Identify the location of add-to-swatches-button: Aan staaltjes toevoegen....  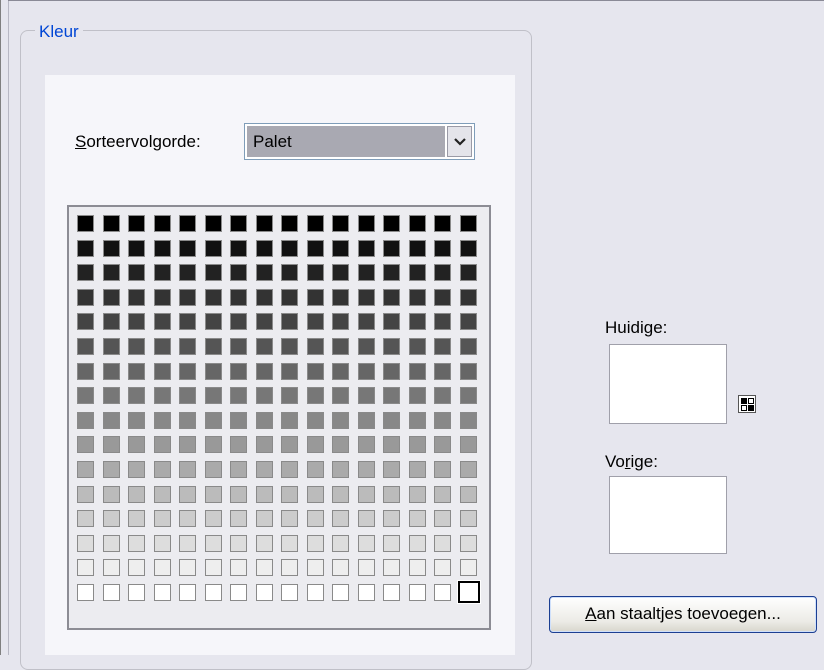
(683, 614).